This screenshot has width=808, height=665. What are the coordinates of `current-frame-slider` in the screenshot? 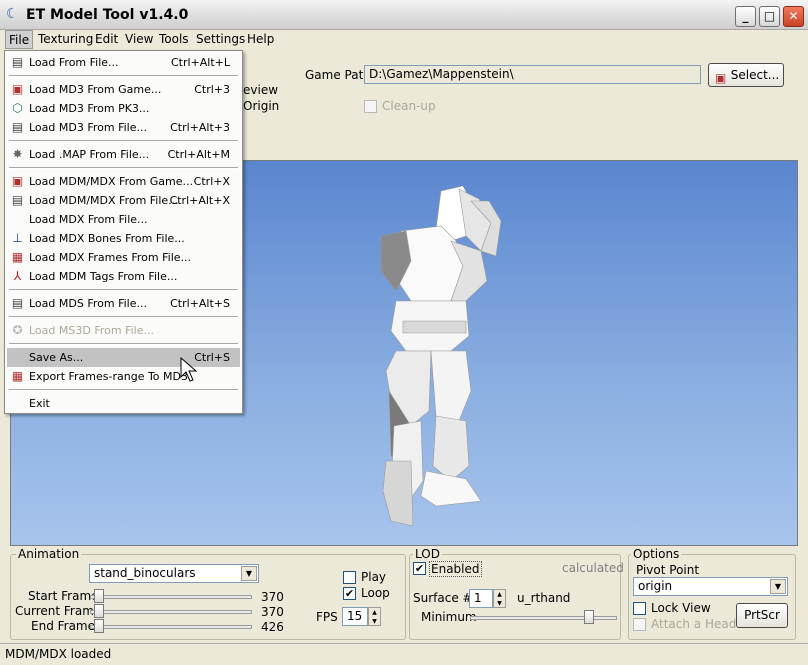 It's located at (171, 612).